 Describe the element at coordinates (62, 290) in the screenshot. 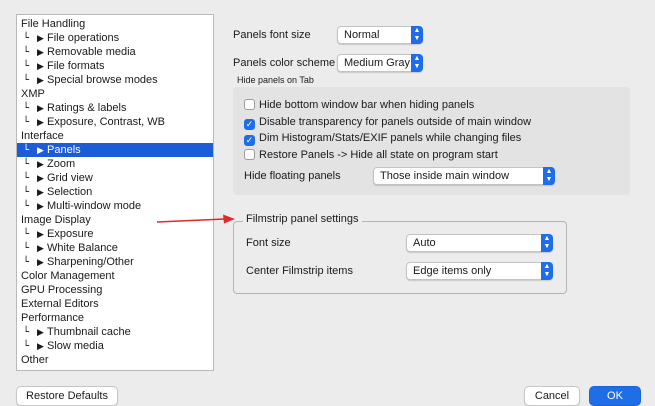

I see `sidebar-item-label: GPU Processing` at that location.